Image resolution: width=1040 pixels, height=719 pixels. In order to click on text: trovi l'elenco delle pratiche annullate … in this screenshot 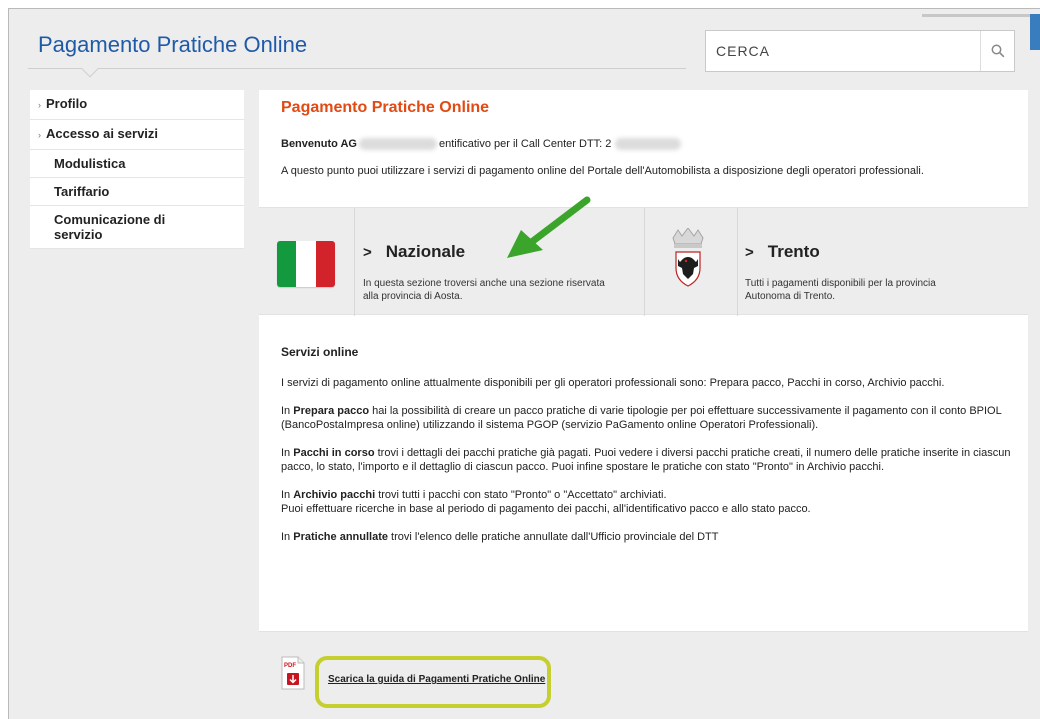, I will do `click(553, 537)`.